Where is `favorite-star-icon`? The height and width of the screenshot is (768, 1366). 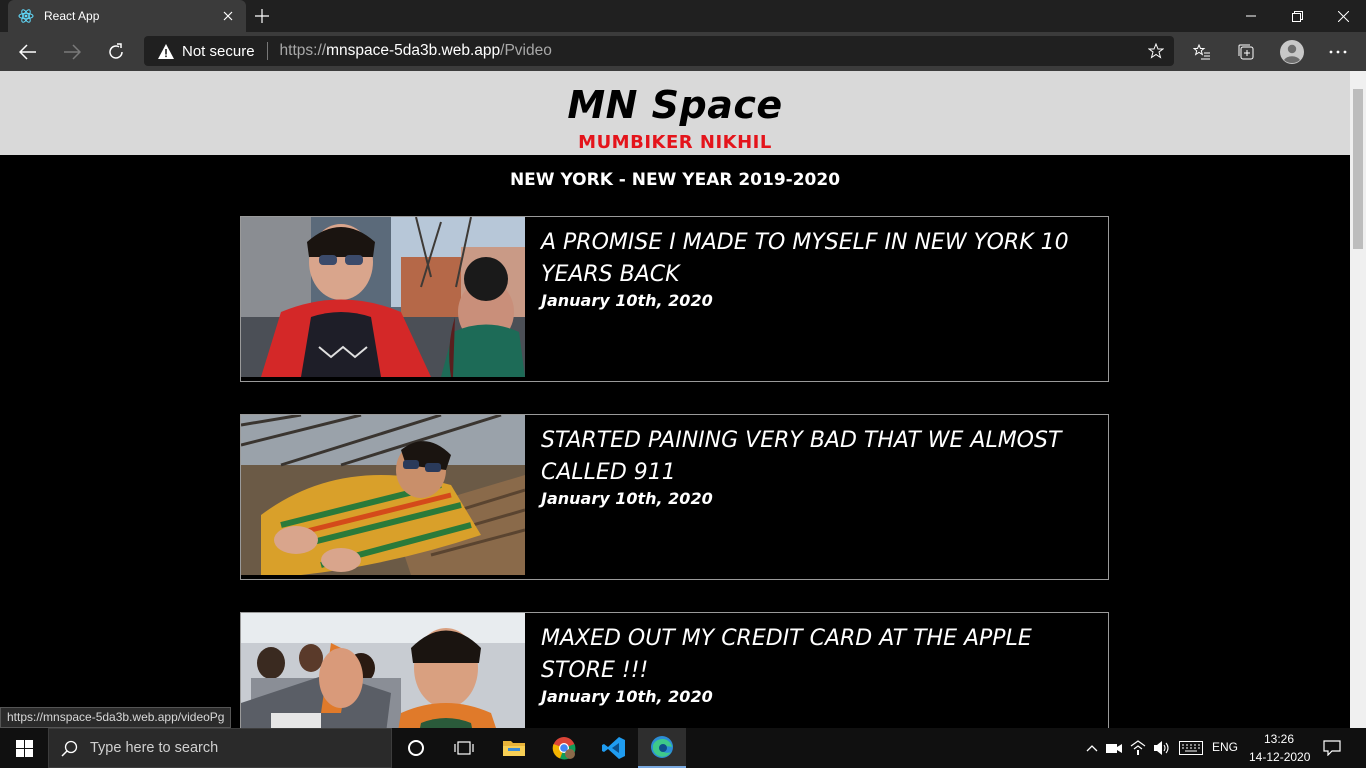 favorite-star-icon is located at coordinates (1156, 50).